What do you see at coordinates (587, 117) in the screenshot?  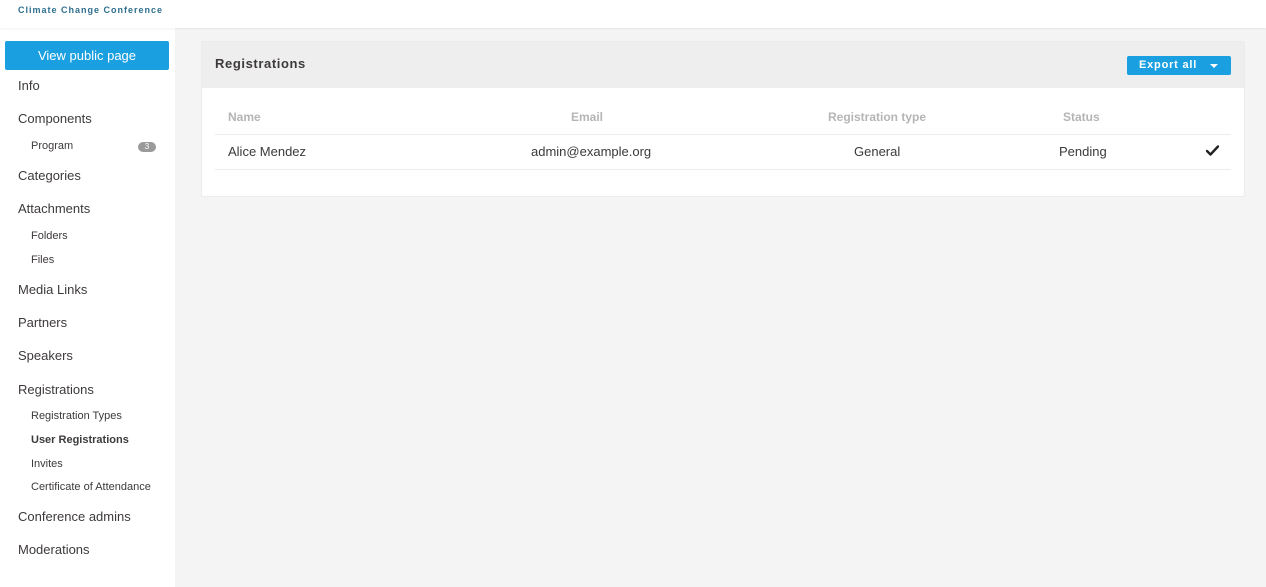 I see `column-header-email: Email` at bounding box center [587, 117].